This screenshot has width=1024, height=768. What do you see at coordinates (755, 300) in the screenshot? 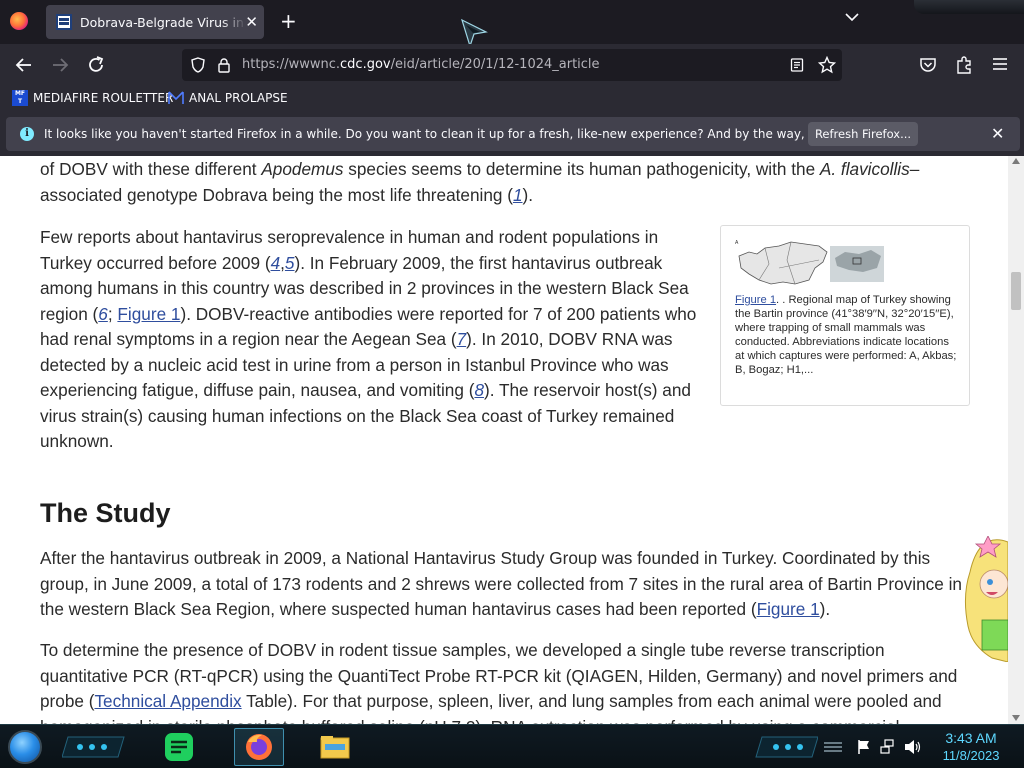
I see `figure-1-caption-link: Figure 1` at bounding box center [755, 300].